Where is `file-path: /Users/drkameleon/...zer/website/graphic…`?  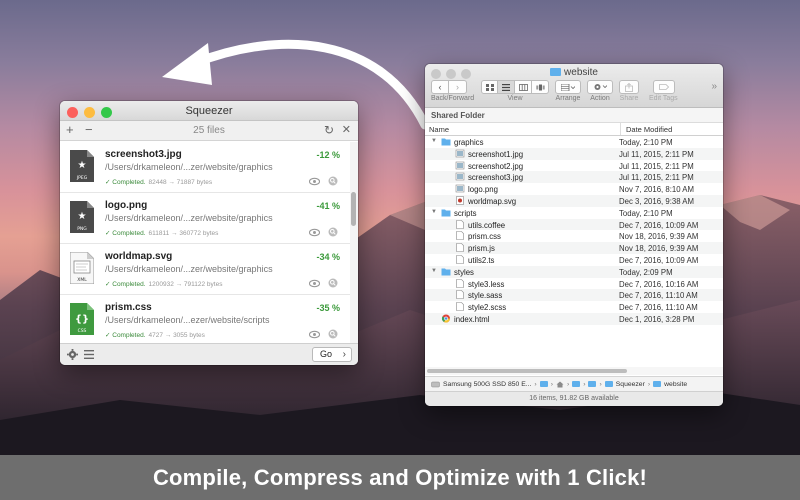
file-path: /Users/drkameleon/...zer/website/graphic… is located at coordinates (189, 269).